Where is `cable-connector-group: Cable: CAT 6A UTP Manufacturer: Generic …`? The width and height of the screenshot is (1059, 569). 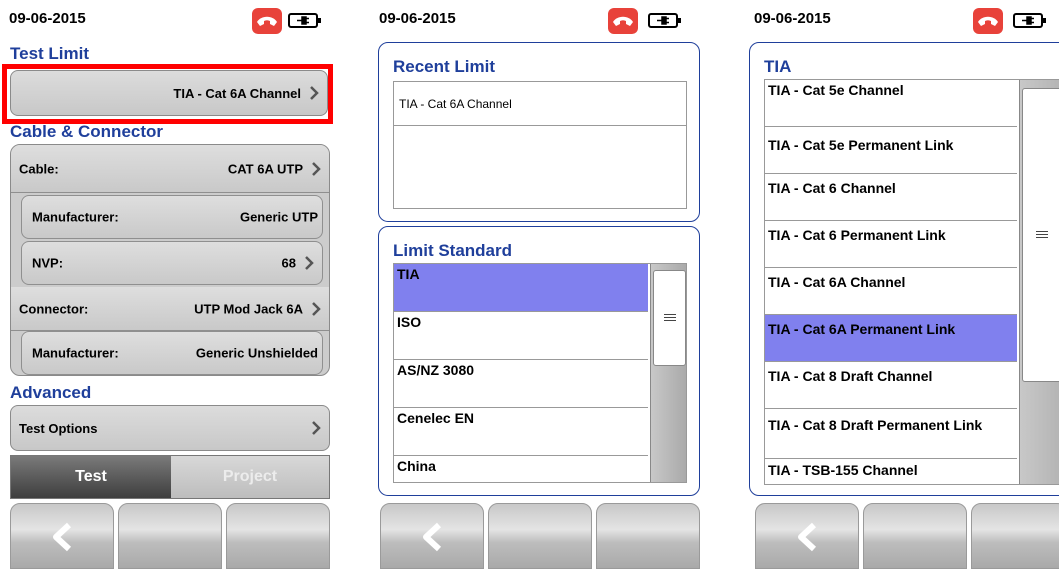
cable-connector-group: Cable: CAT 6A UTP Manufacturer: Generic … is located at coordinates (170, 260).